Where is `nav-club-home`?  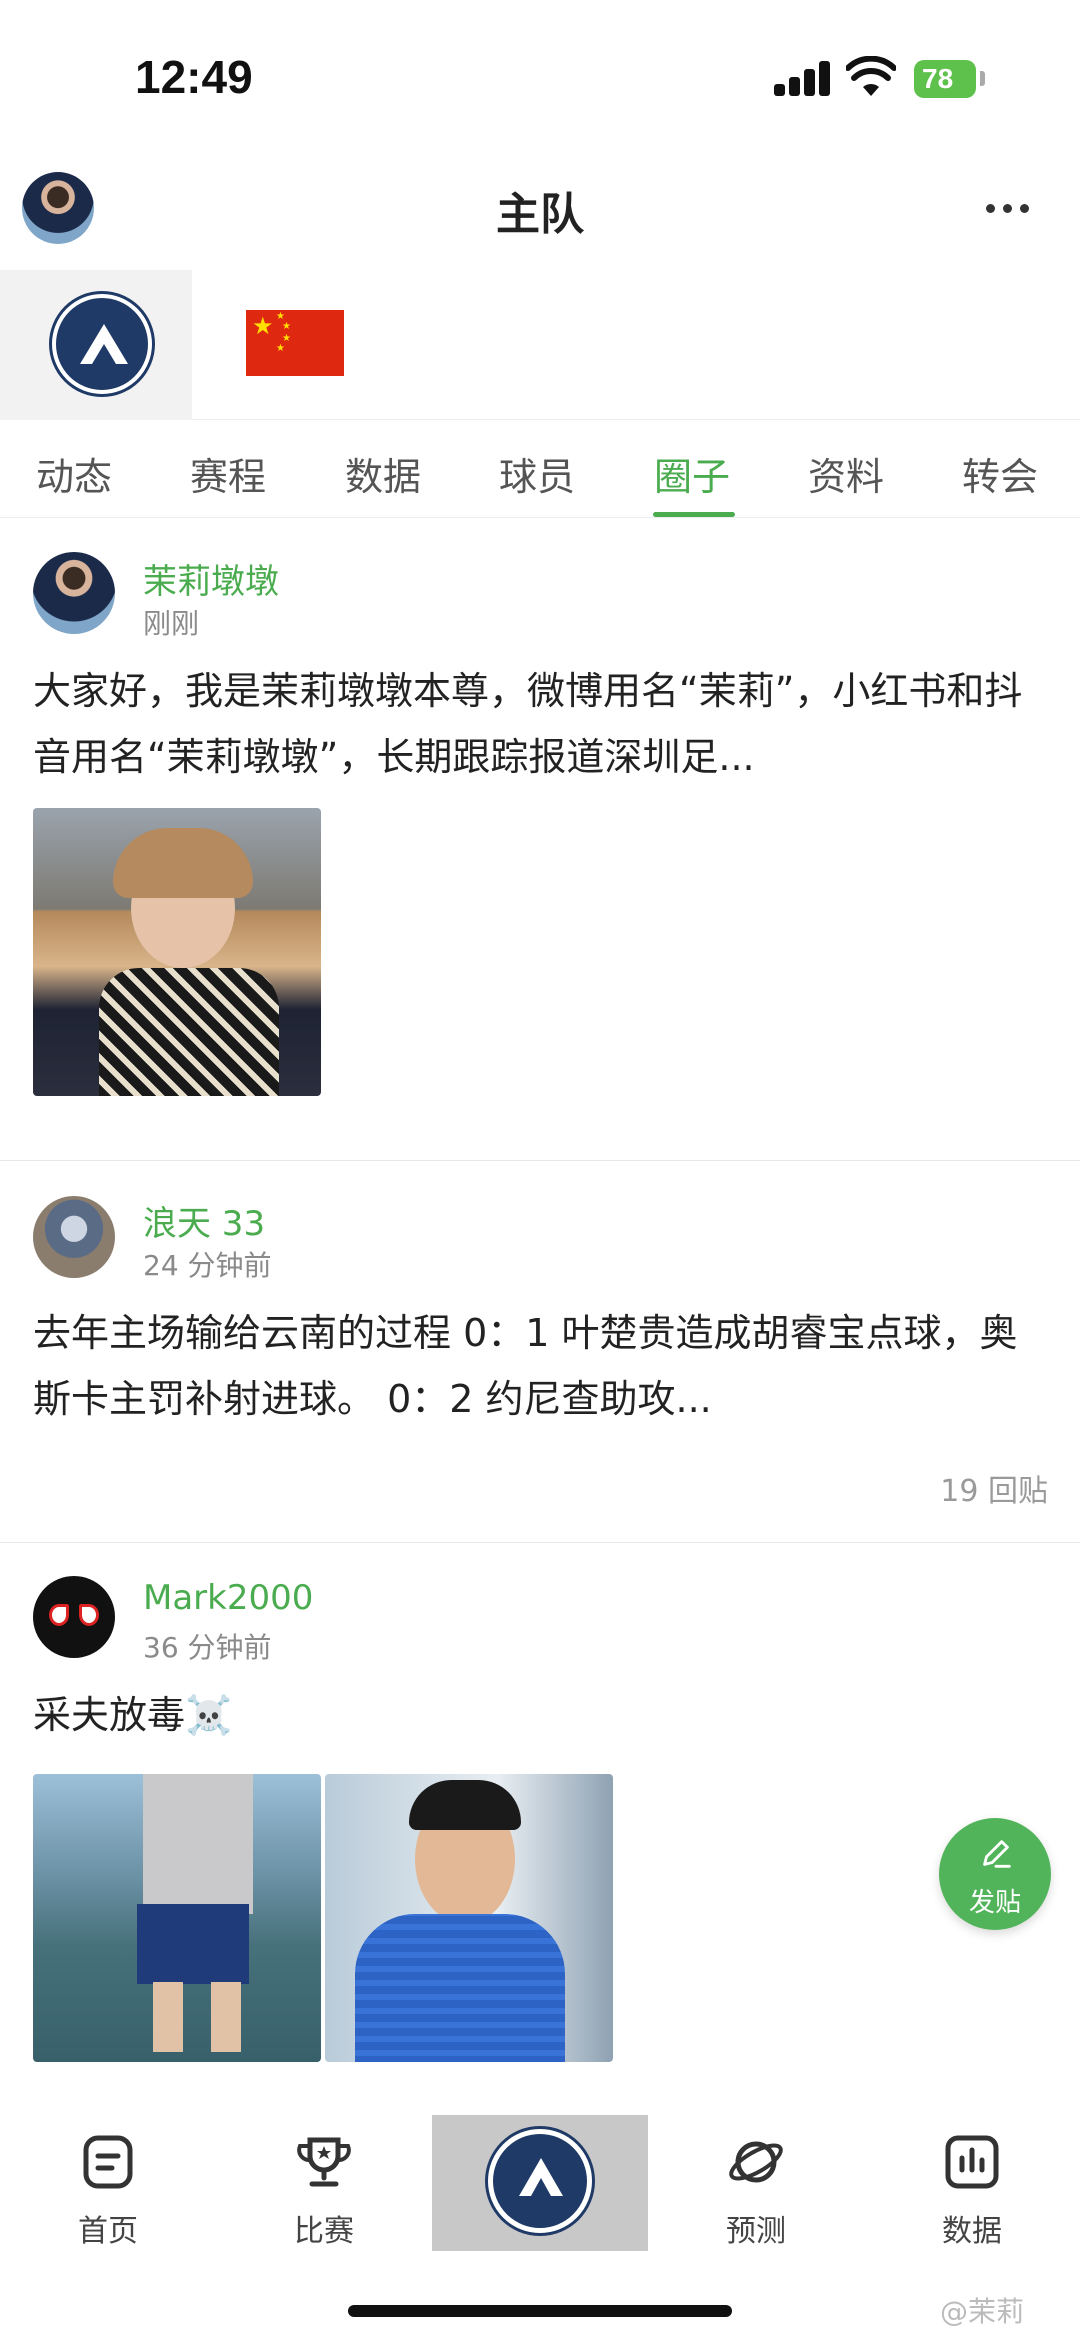
nav-club-home is located at coordinates (540, 2183).